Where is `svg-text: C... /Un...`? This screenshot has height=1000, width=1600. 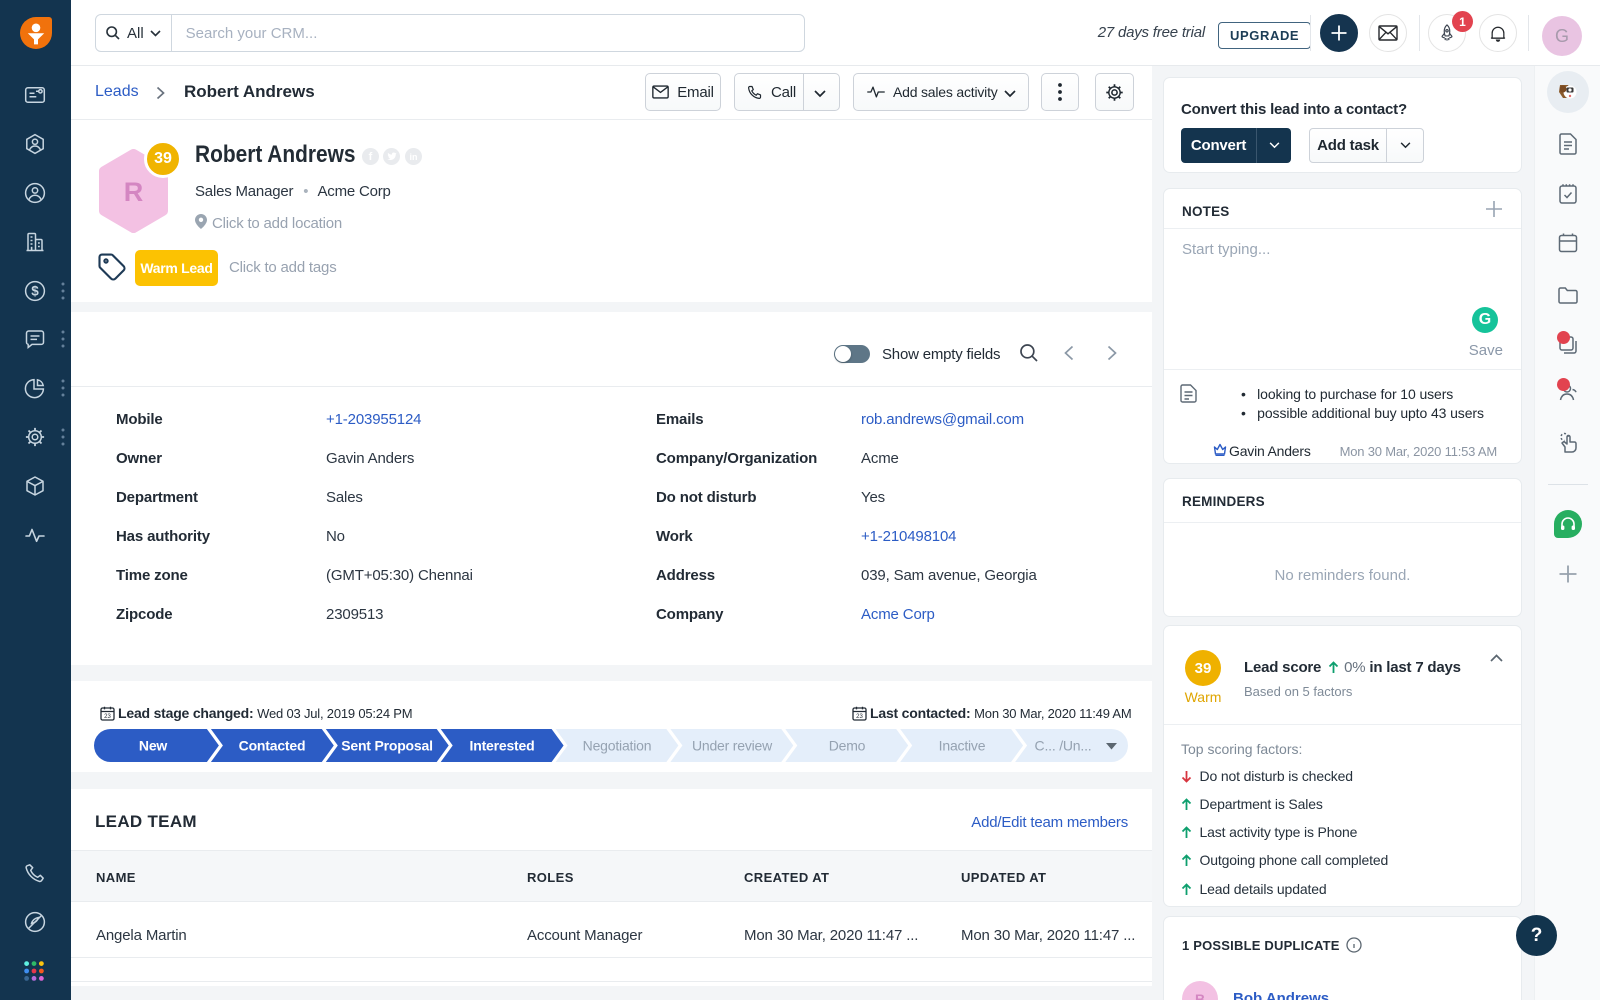
svg-text: C... /Un... is located at coordinates (1063, 746).